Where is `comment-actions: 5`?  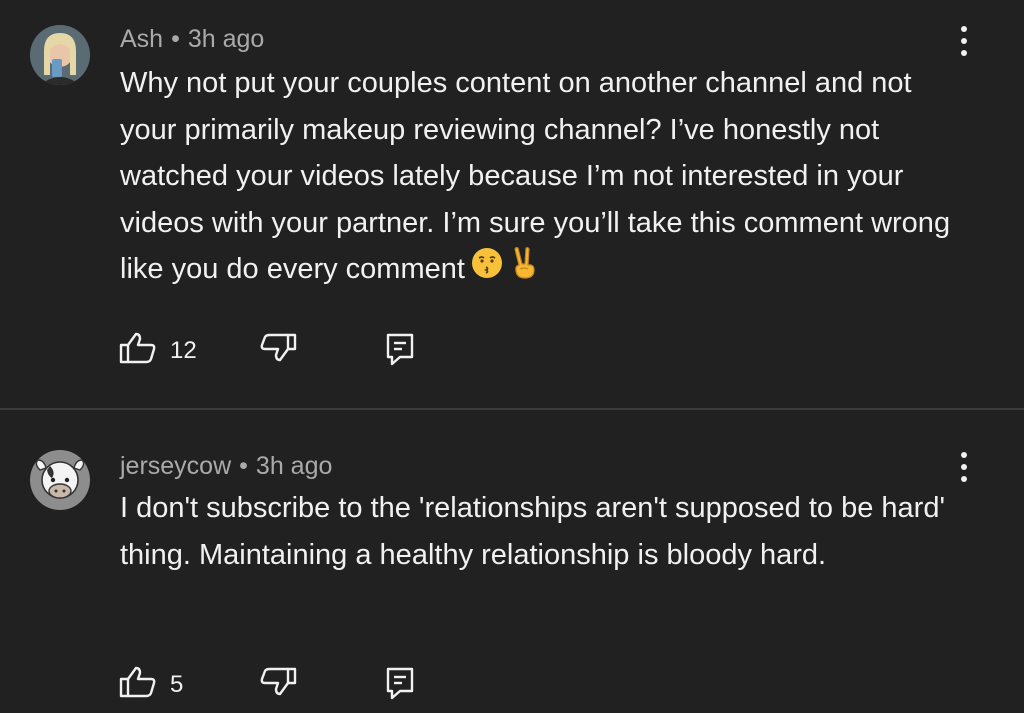 comment-actions: 5 is located at coordinates (278, 682).